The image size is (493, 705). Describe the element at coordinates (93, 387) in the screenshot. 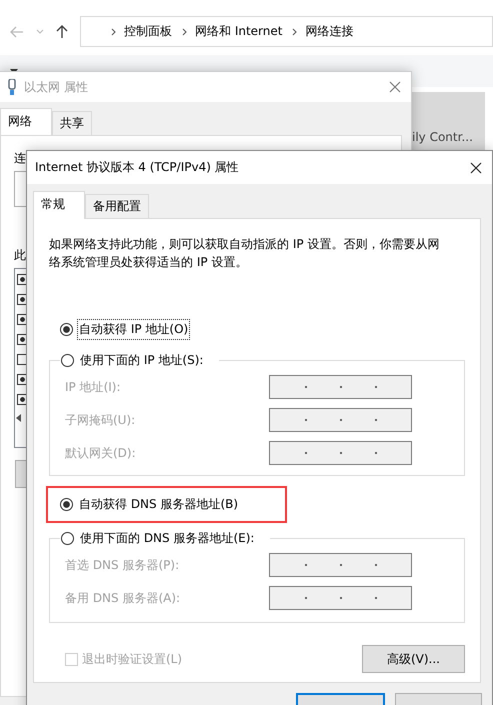

I see `field-label: IP 地址(I):` at that location.